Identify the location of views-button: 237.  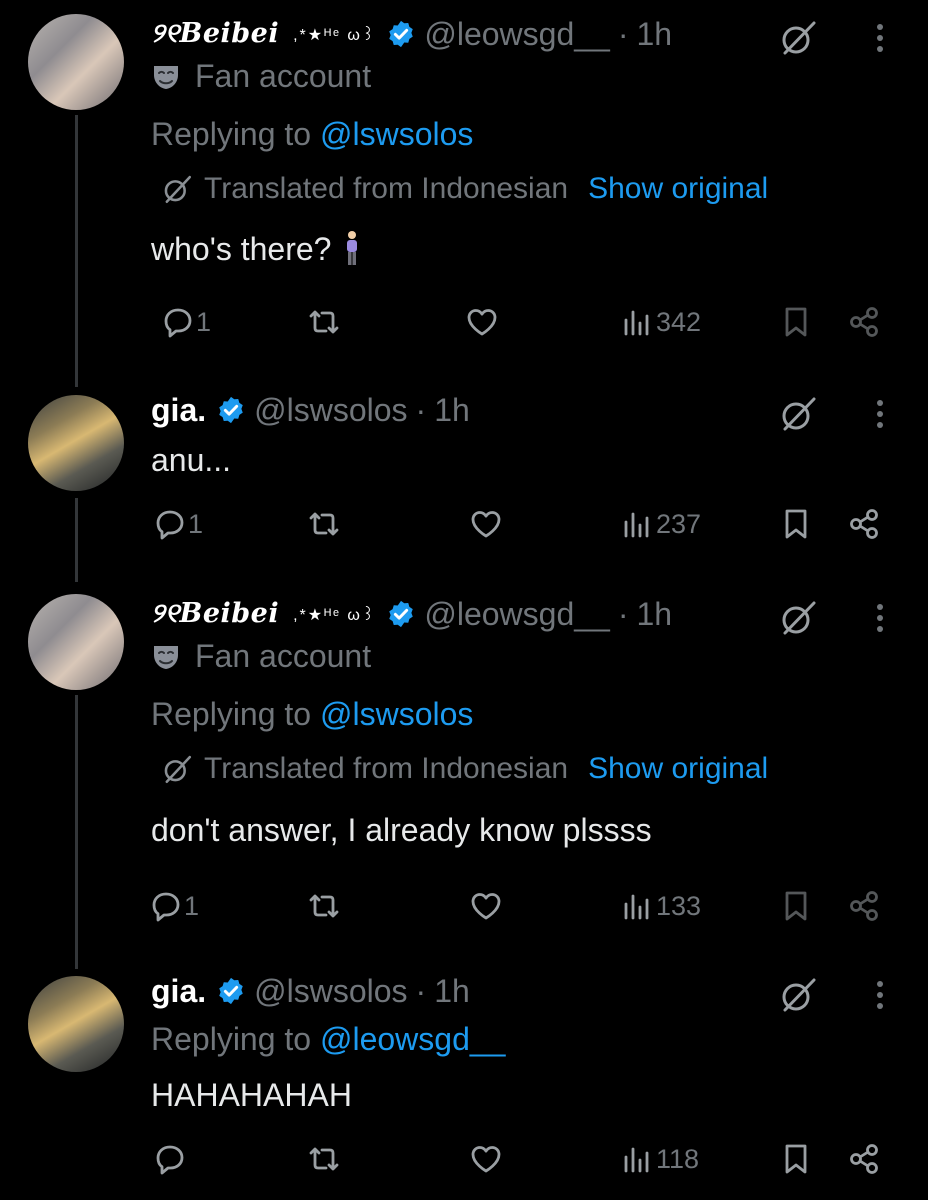
(660, 524).